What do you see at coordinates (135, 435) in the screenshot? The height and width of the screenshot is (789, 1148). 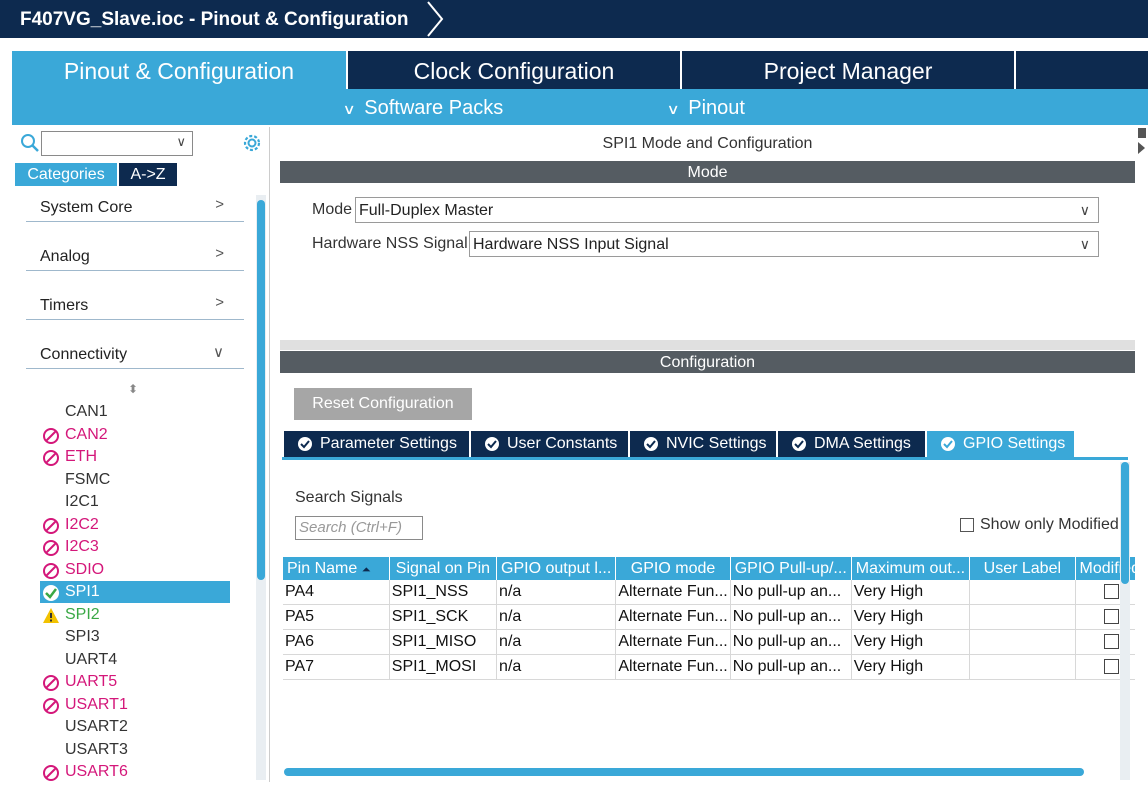 I see `peripheral-item-can2: CAN2` at bounding box center [135, 435].